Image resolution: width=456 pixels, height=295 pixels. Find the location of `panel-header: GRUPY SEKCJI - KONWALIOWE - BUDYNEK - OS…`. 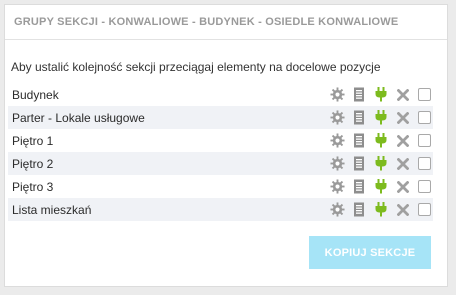

panel-header: GRUPY SEKCJI - KONWALIOWE - BUDYNEK - OS… is located at coordinates (226, 22).